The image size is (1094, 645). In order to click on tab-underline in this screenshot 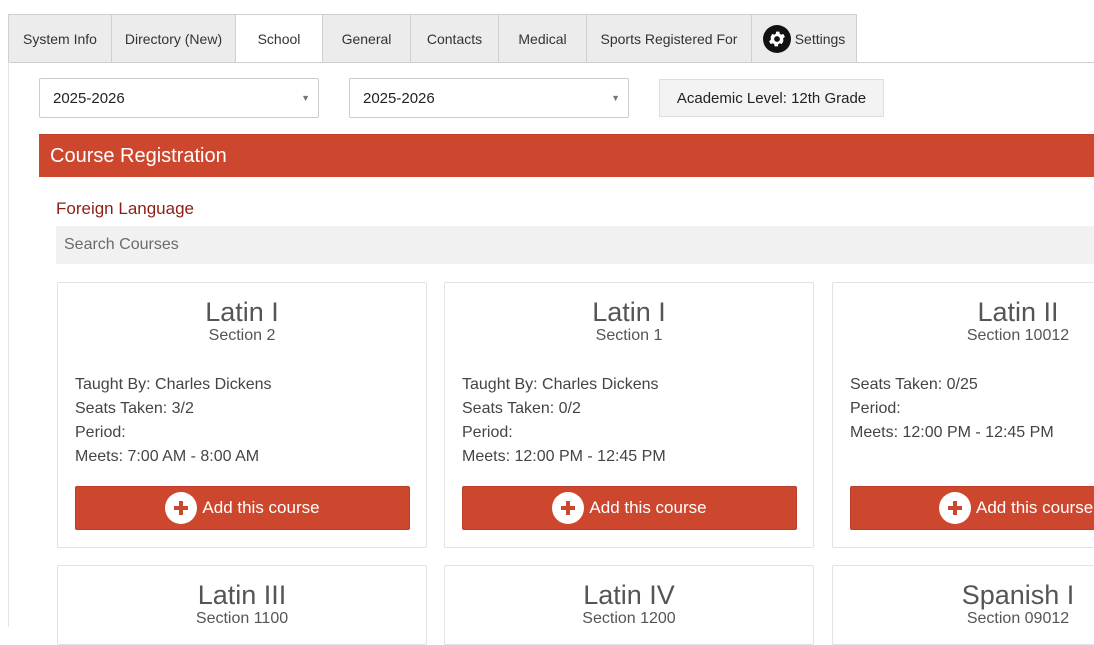, I will do `click(551, 62)`.